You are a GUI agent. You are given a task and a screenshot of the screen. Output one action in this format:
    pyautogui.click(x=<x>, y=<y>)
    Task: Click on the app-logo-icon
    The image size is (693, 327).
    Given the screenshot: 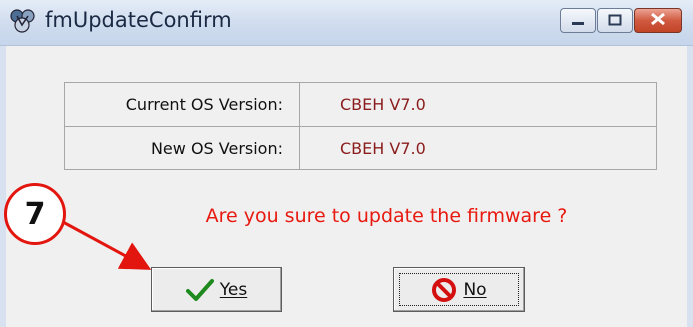 What is the action you would take?
    pyautogui.click(x=23, y=21)
    